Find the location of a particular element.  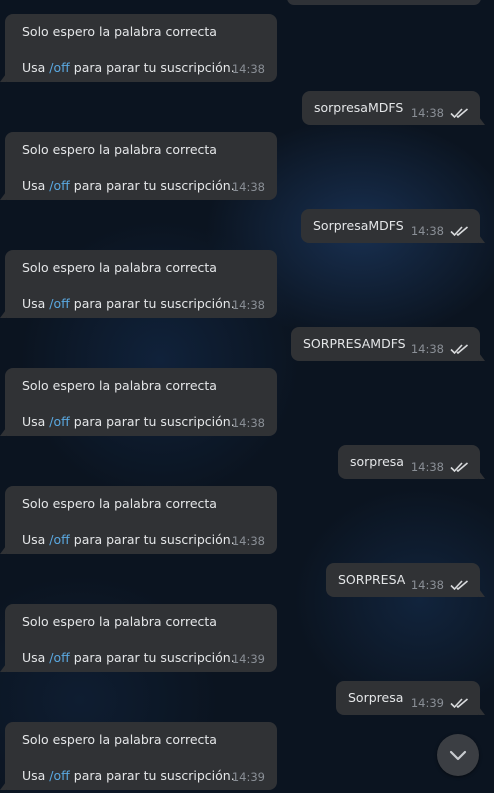

message-text: SORPRESA is located at coordinates (372, 579).